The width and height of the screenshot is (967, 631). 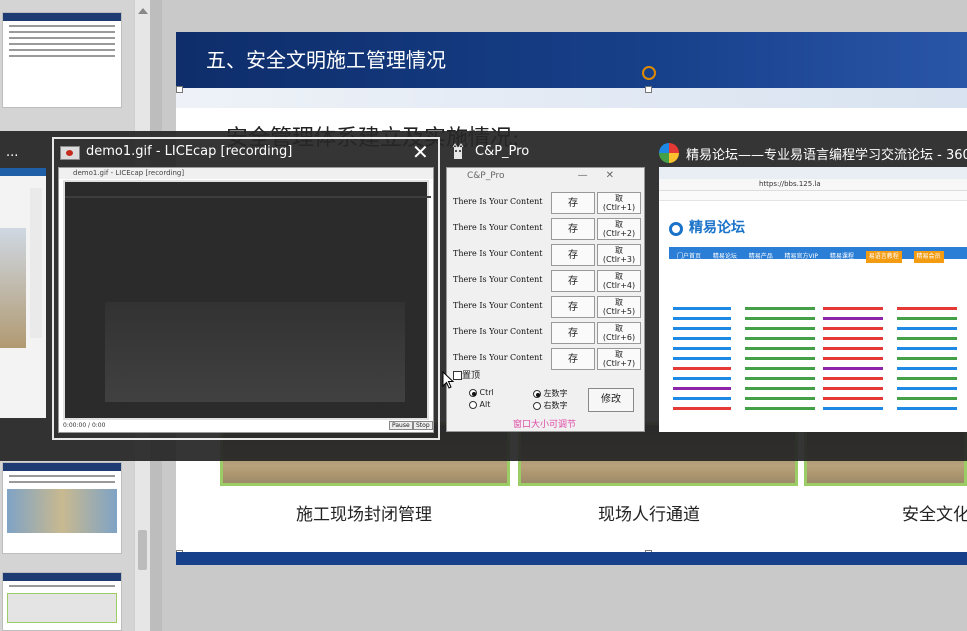 I want to click on slide-title: 五、安全文明施工管理情况, so click(x=326, y=58).